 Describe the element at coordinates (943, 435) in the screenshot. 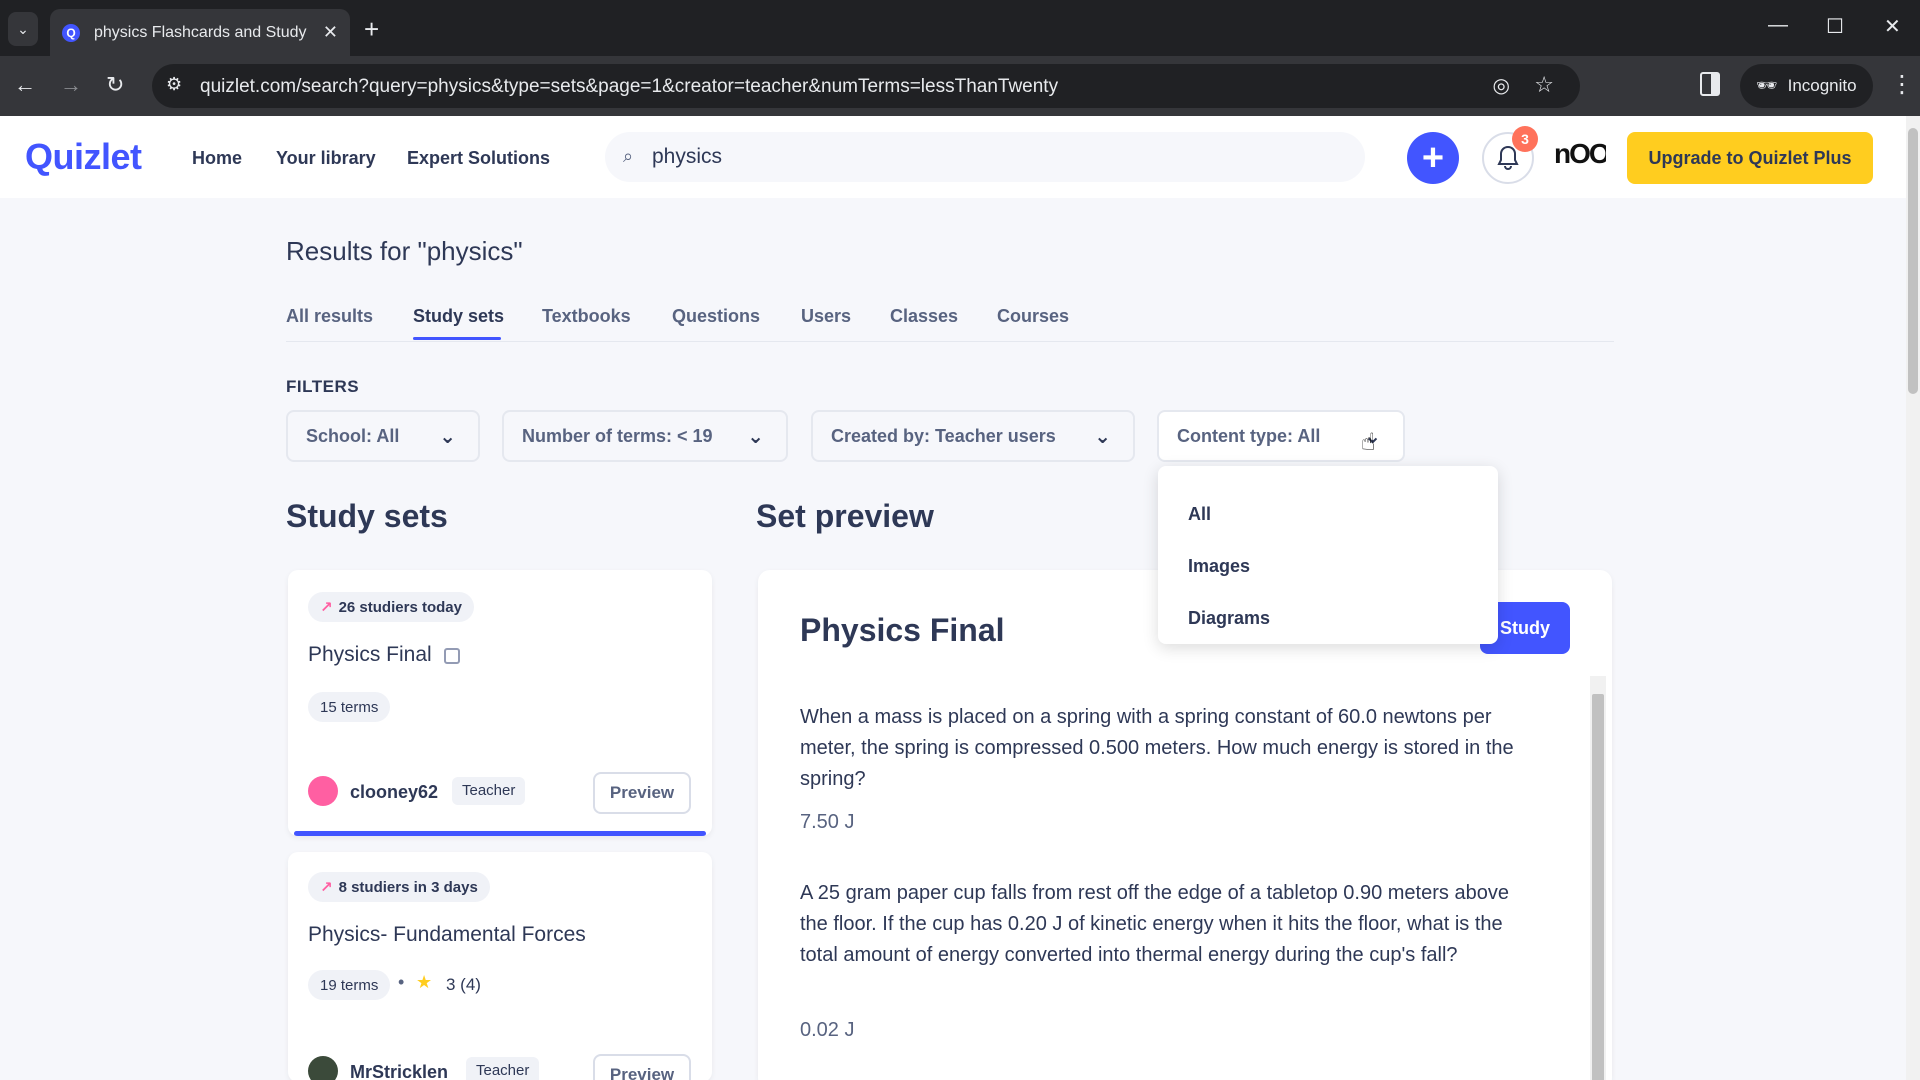

I see `created-by-filter-label: Created by: Teacher users` at that location.